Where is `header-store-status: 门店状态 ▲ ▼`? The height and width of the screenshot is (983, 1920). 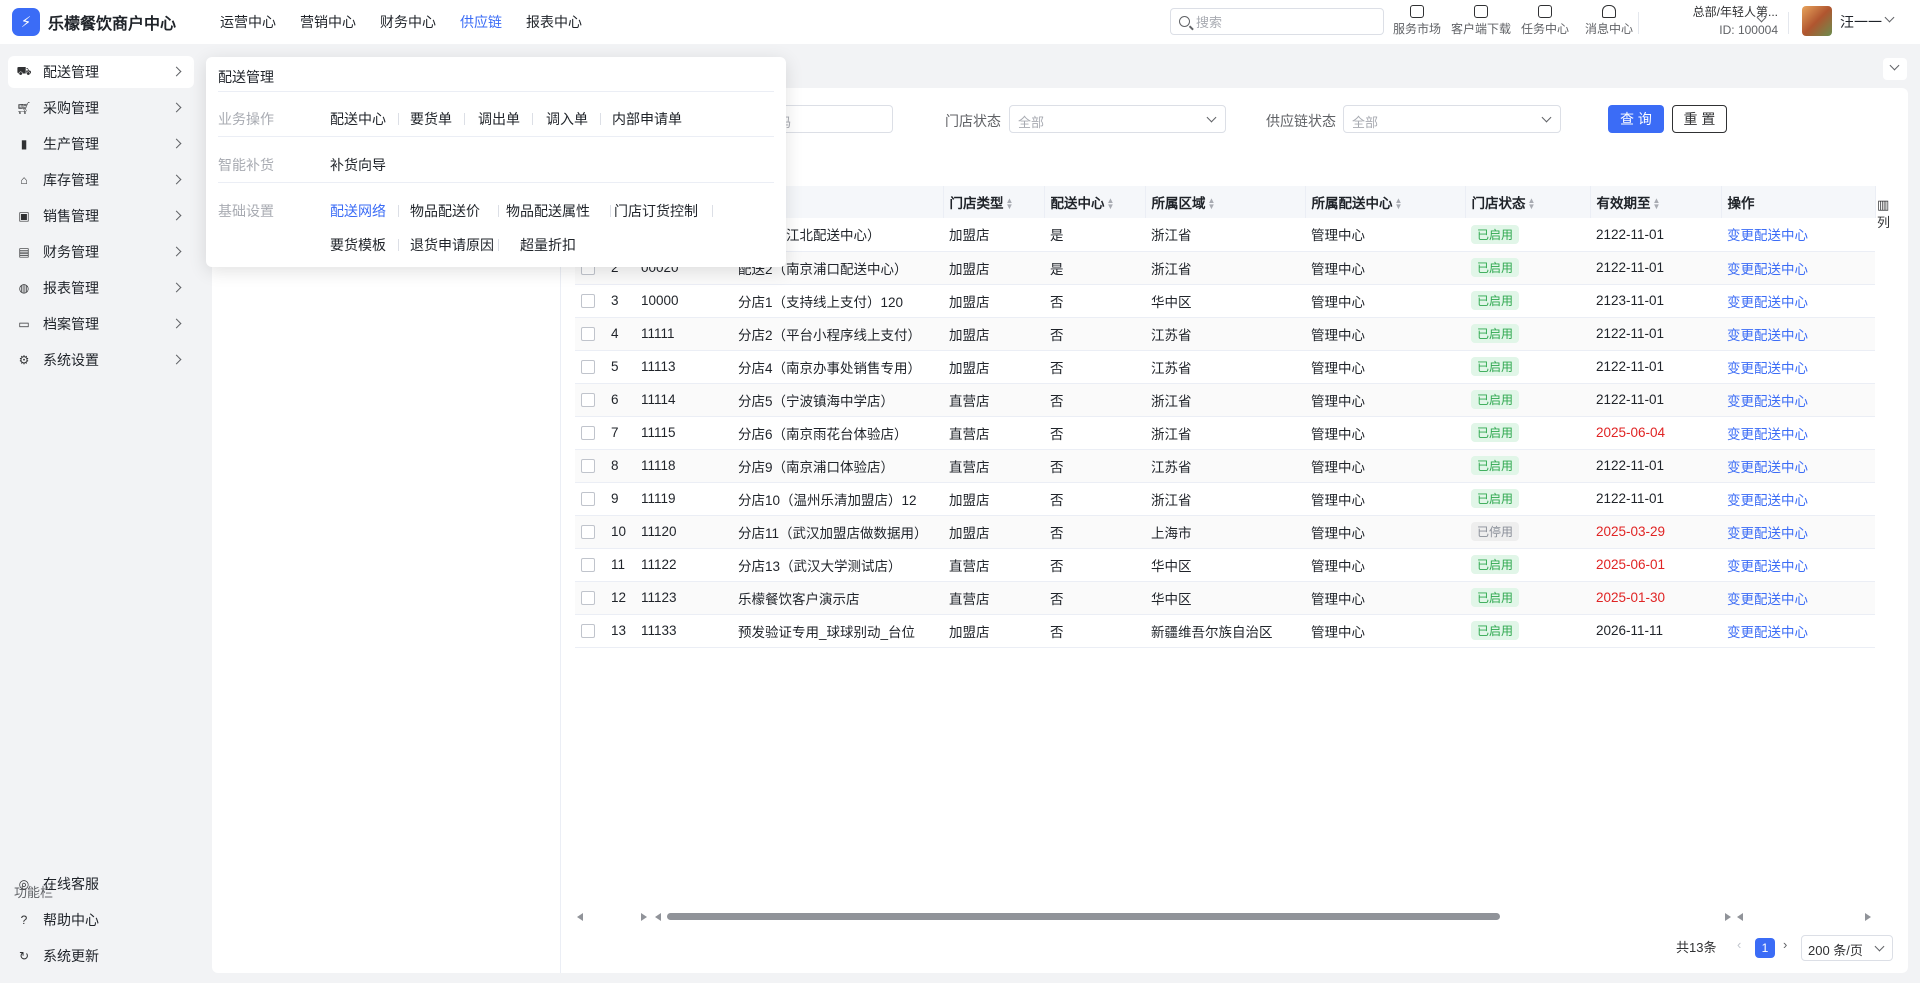
header-store-status: 门店状态 ▲ ▼ is located at coordinates (1528, 202).